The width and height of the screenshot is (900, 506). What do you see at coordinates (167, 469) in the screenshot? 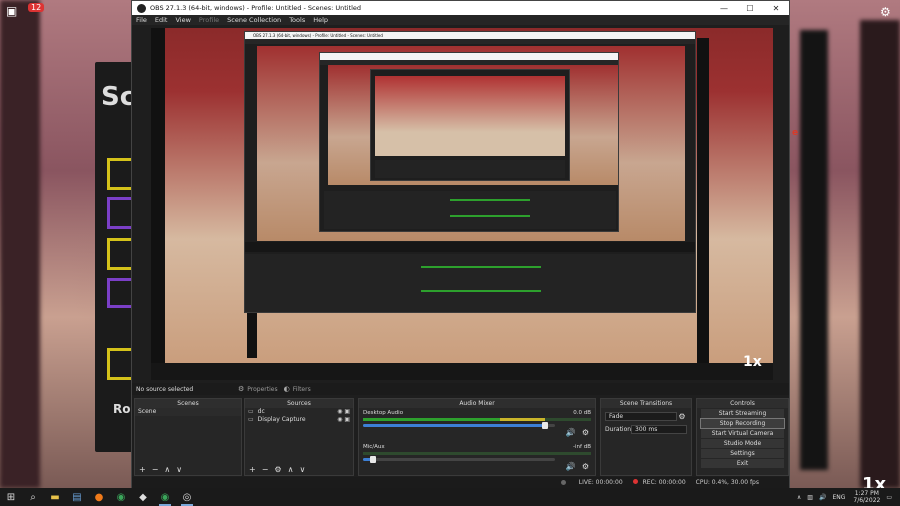
I see `scene-up-button: ∧` at bounding box center [167, 469].